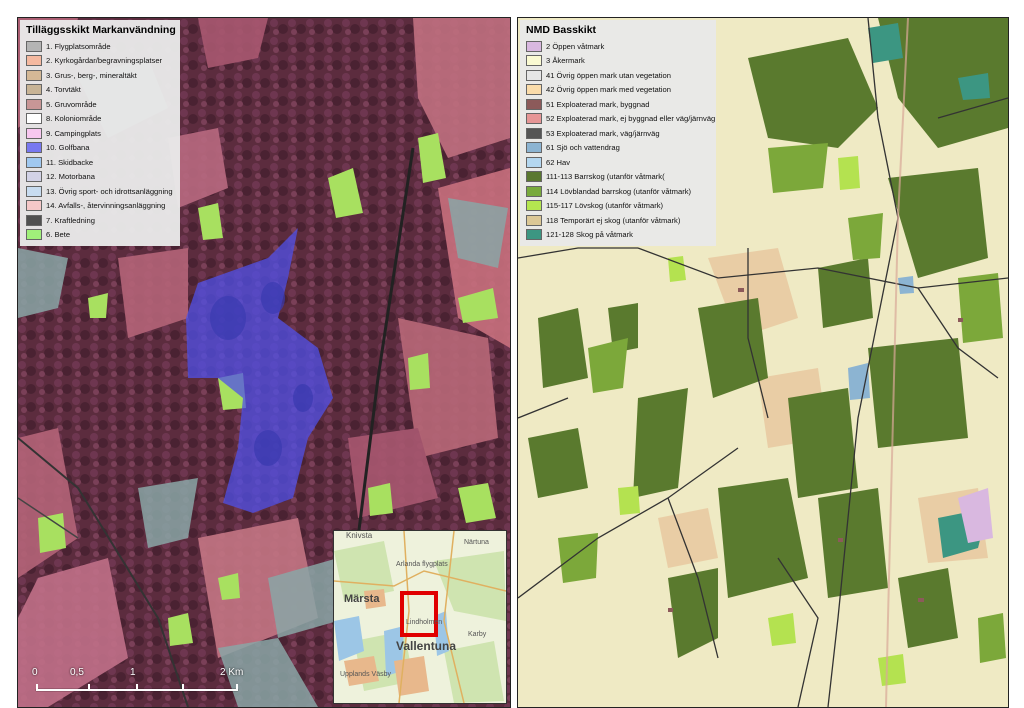 This screenshot has height=708, width=1024. I want to click on left-legend-label: 13. Övrig sport- och idrottsanläggning, so click(109, 191).